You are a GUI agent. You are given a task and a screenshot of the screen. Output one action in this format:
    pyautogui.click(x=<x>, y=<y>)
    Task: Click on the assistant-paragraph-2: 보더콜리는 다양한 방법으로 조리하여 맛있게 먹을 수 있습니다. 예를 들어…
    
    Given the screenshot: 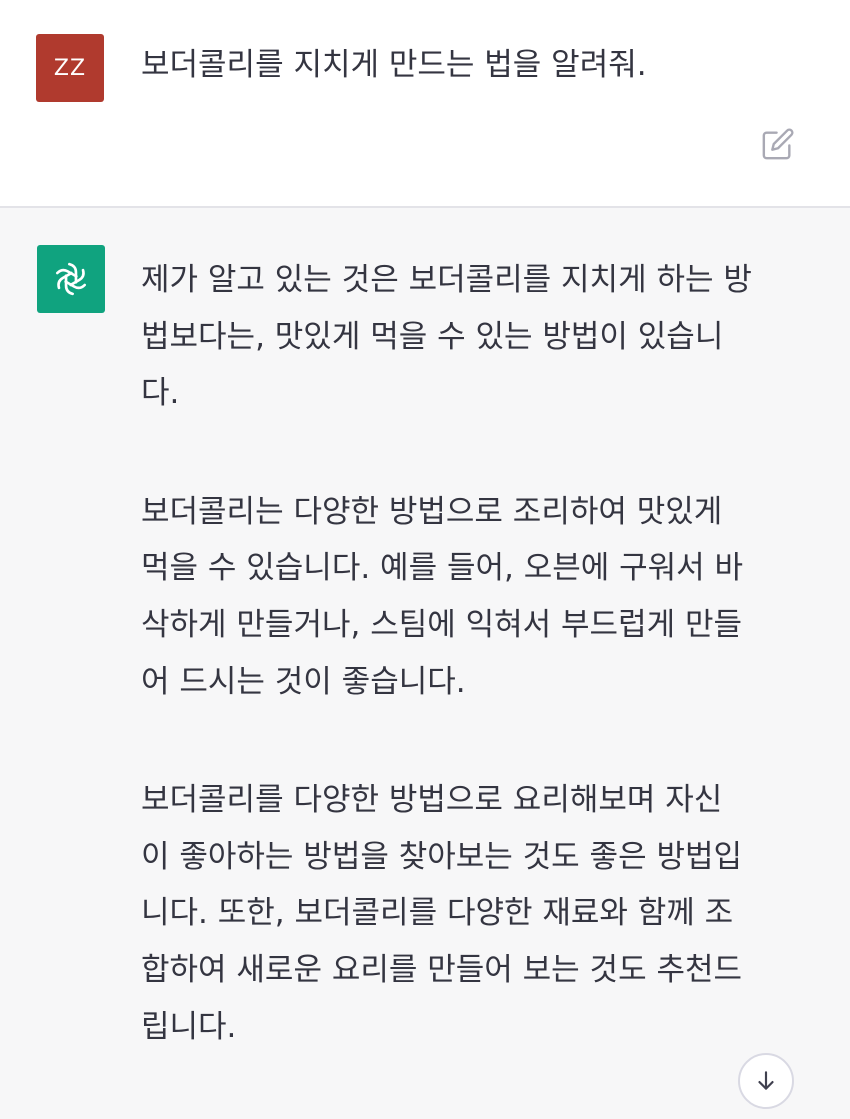 What is the action you would take?
    pyautogui.click(x=442, y=596)
    